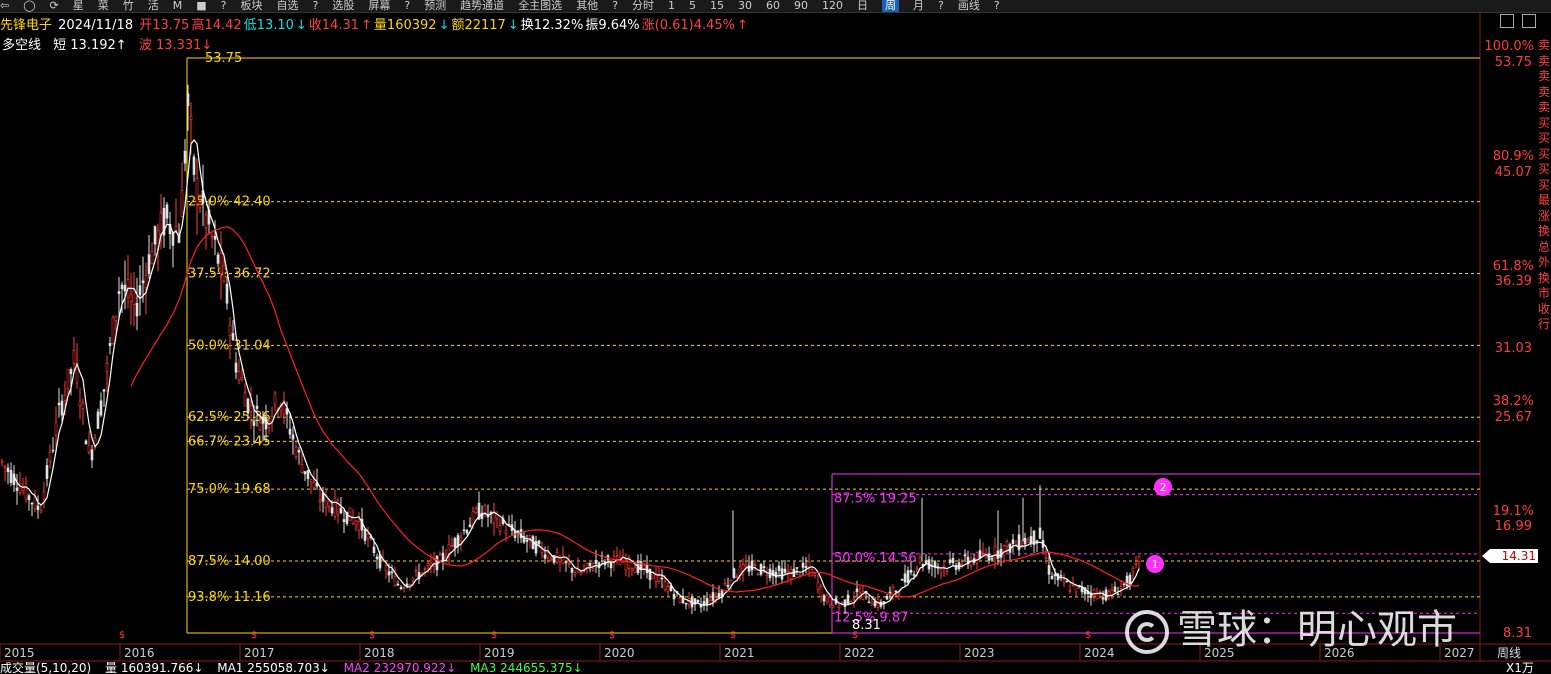 The width and height of the screenshot is (1551, 674). Describe the element at coordinates (229, 597) in the screenshot. I see `fib-level-label: 93.8% 11.16` at that location.